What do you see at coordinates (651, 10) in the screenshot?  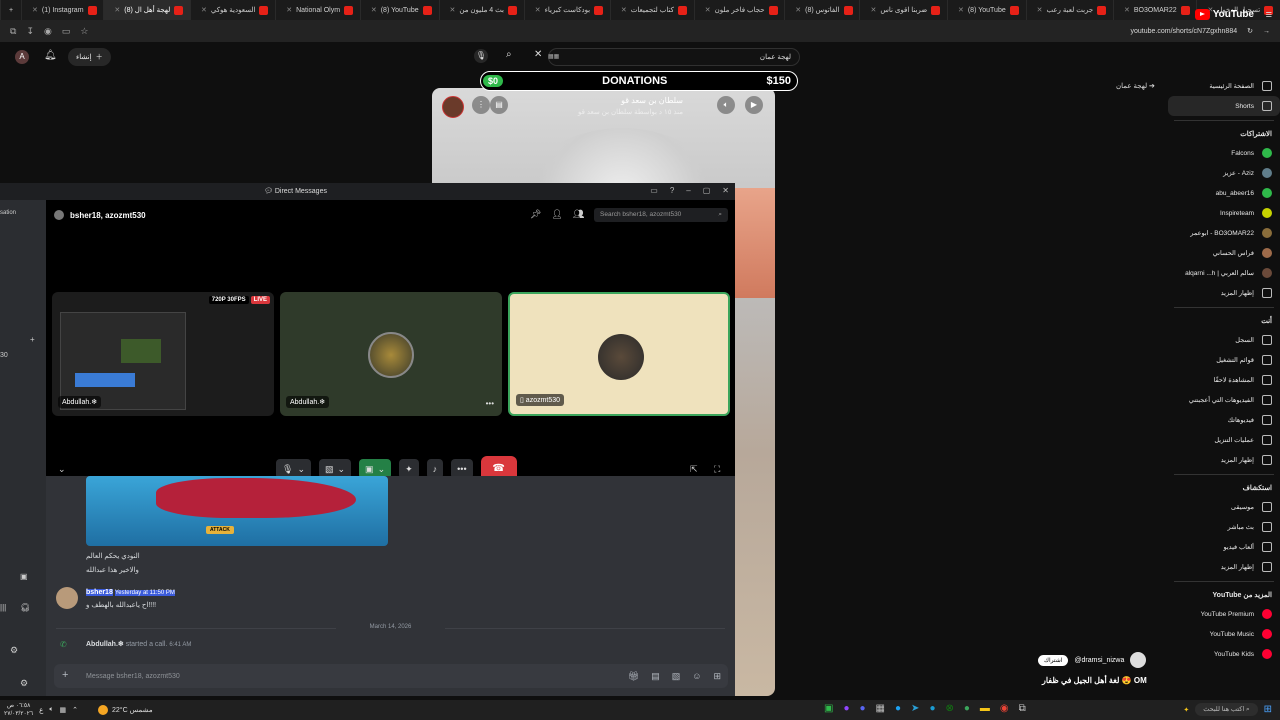 I see `browser-tab: ✕ كتاب لتجميعات` at bounding box center [651, 10].